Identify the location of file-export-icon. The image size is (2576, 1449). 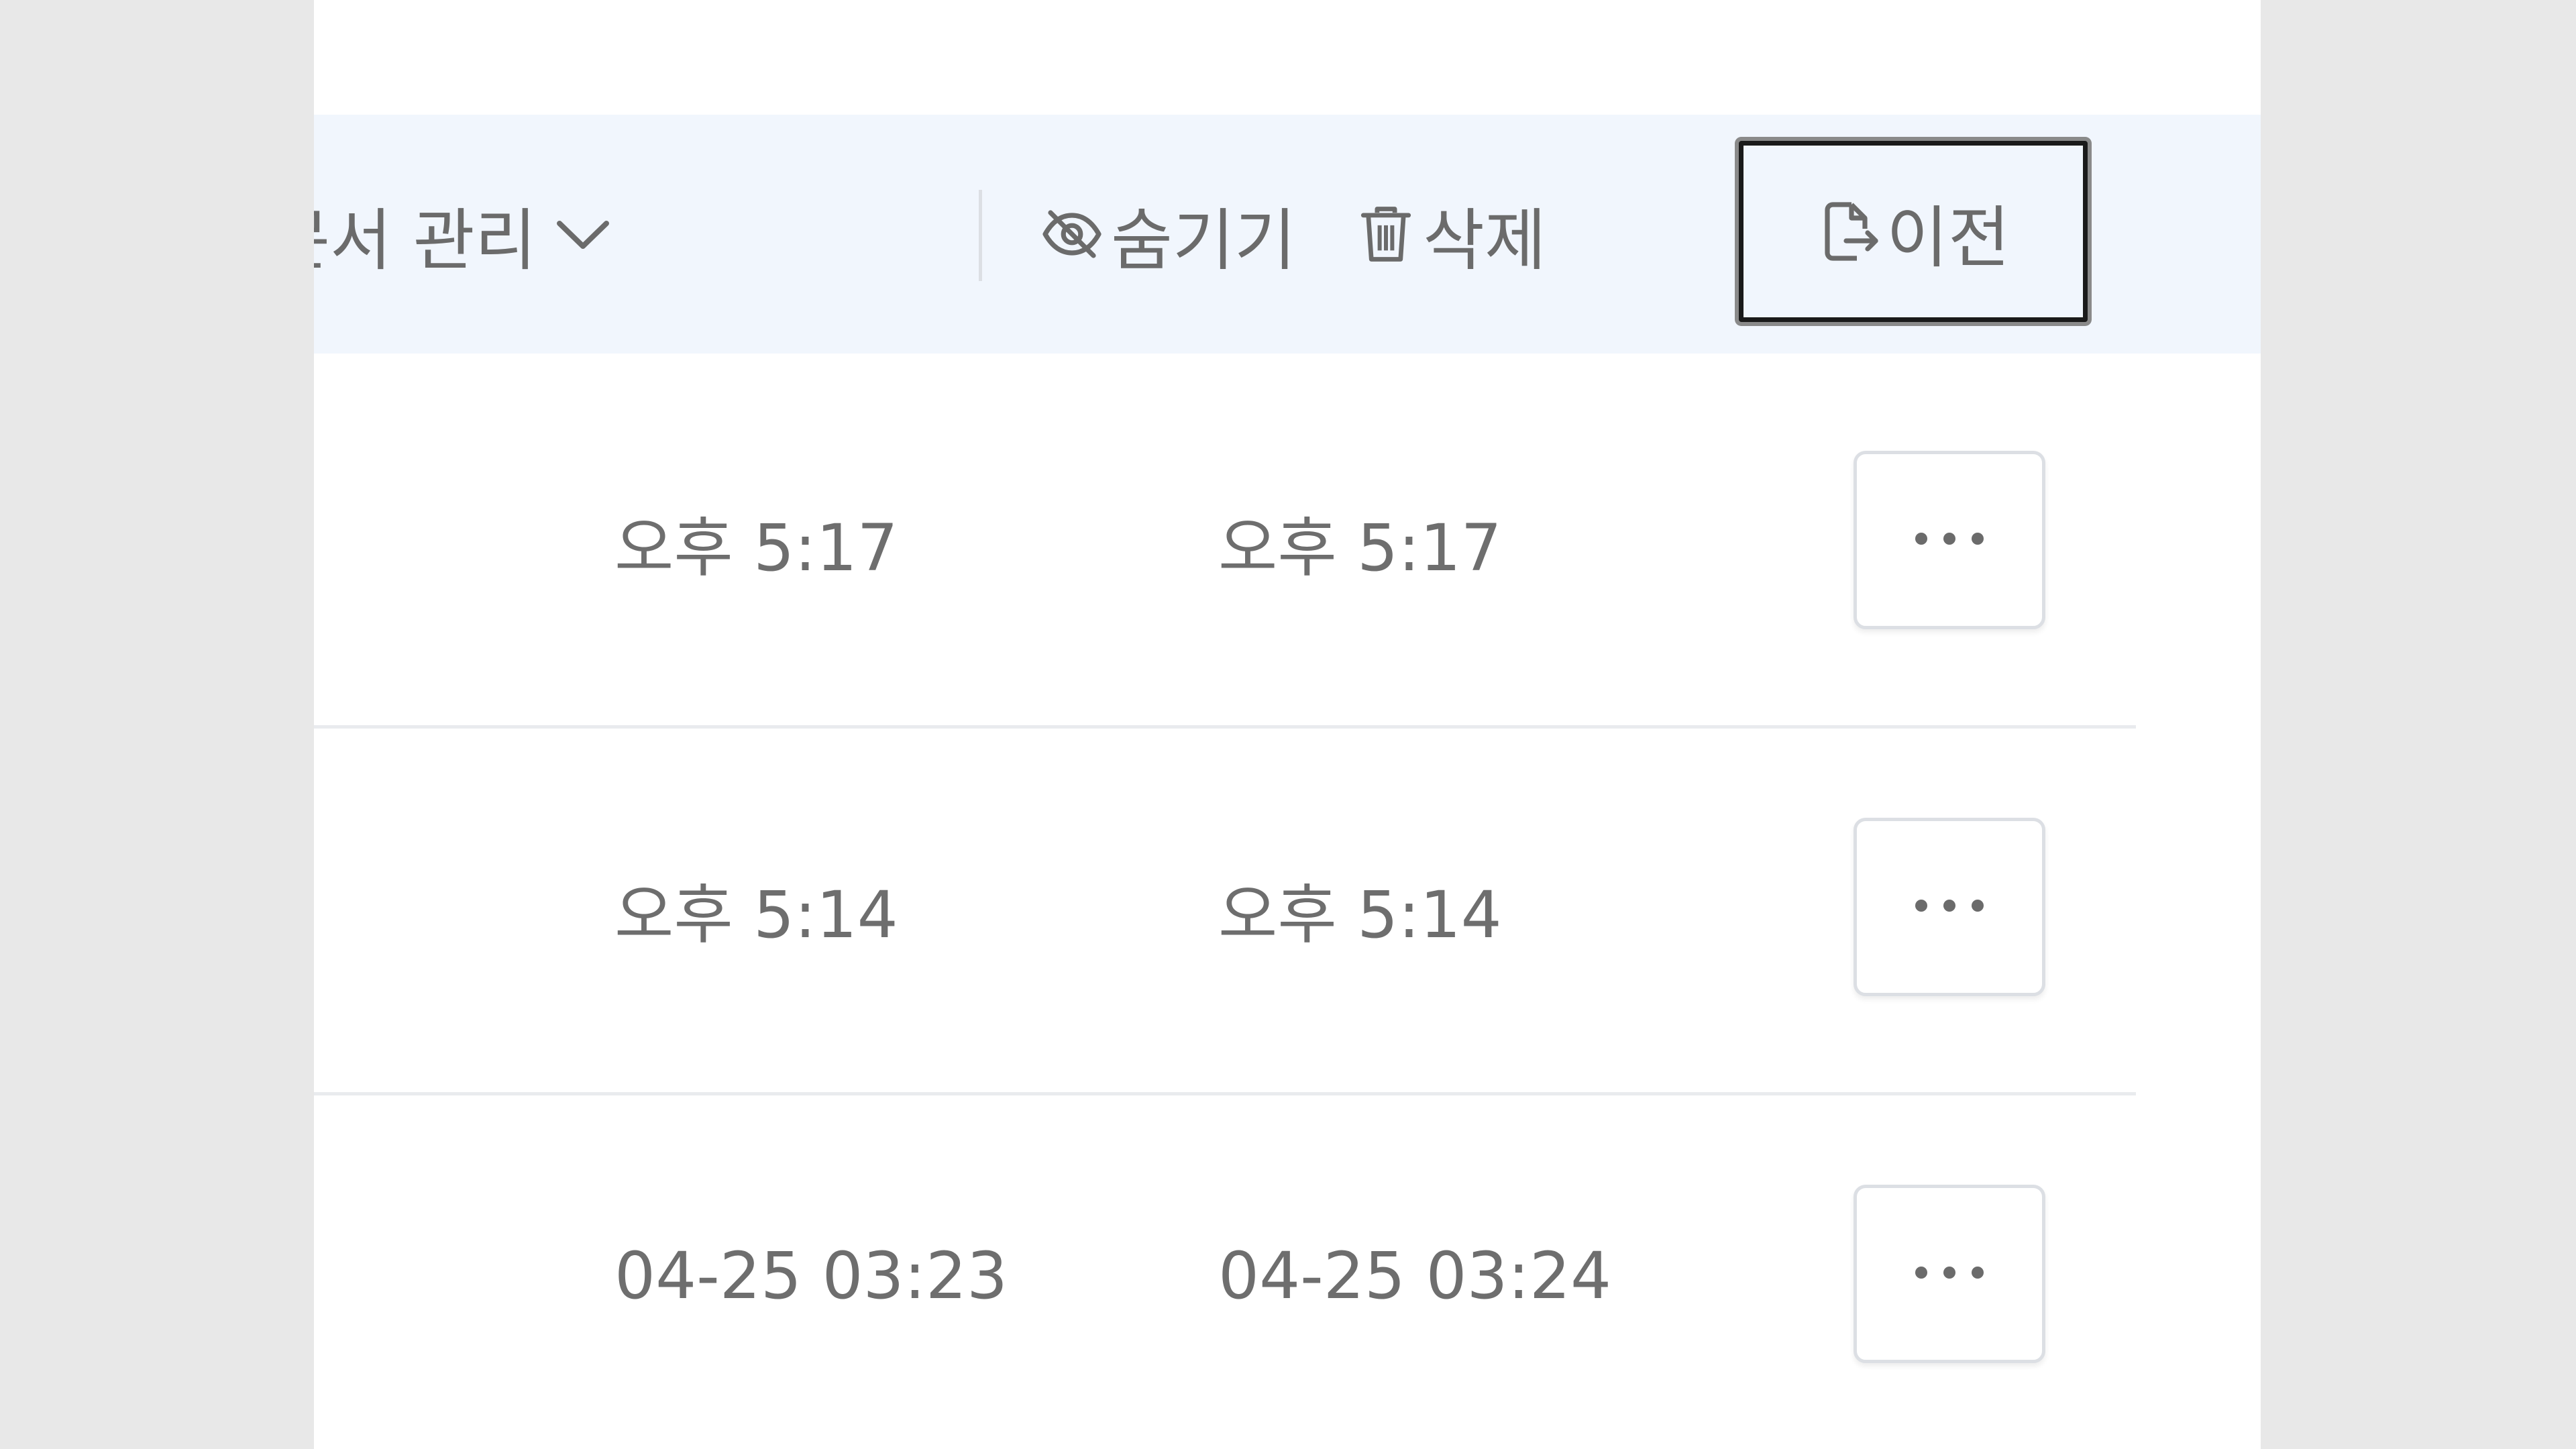
(1849, 231).